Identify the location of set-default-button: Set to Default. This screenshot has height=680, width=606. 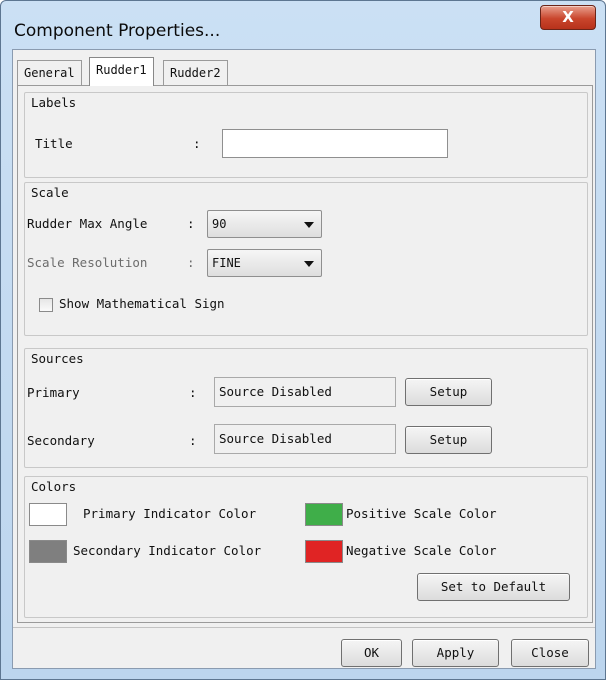
(493, 587).